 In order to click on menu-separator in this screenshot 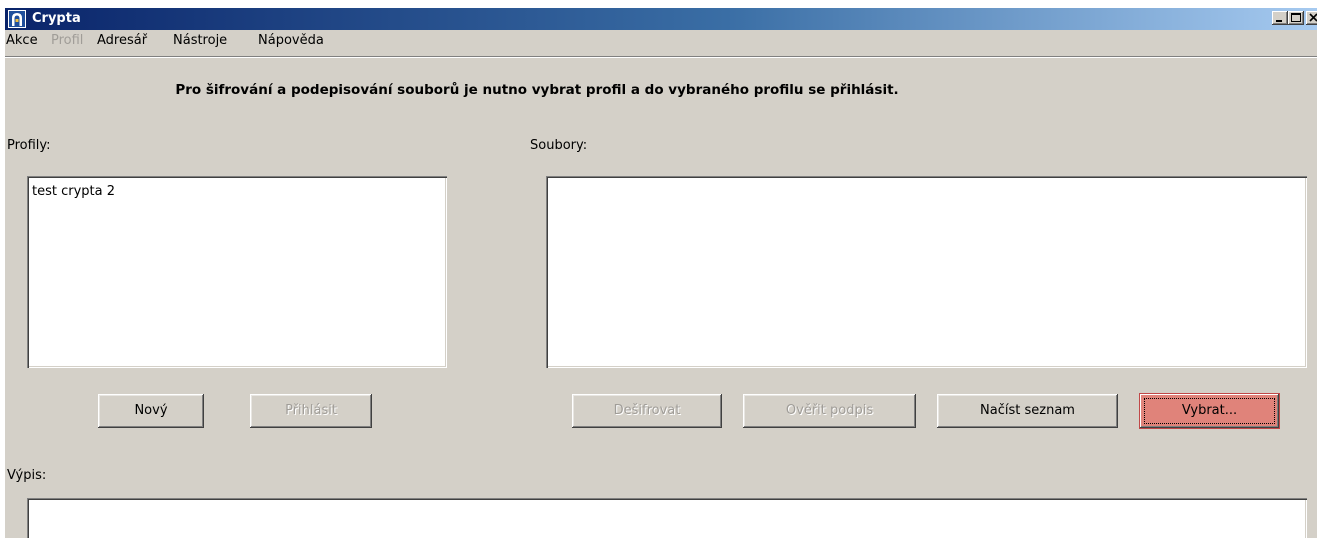, I will do `click(661, 57)`.